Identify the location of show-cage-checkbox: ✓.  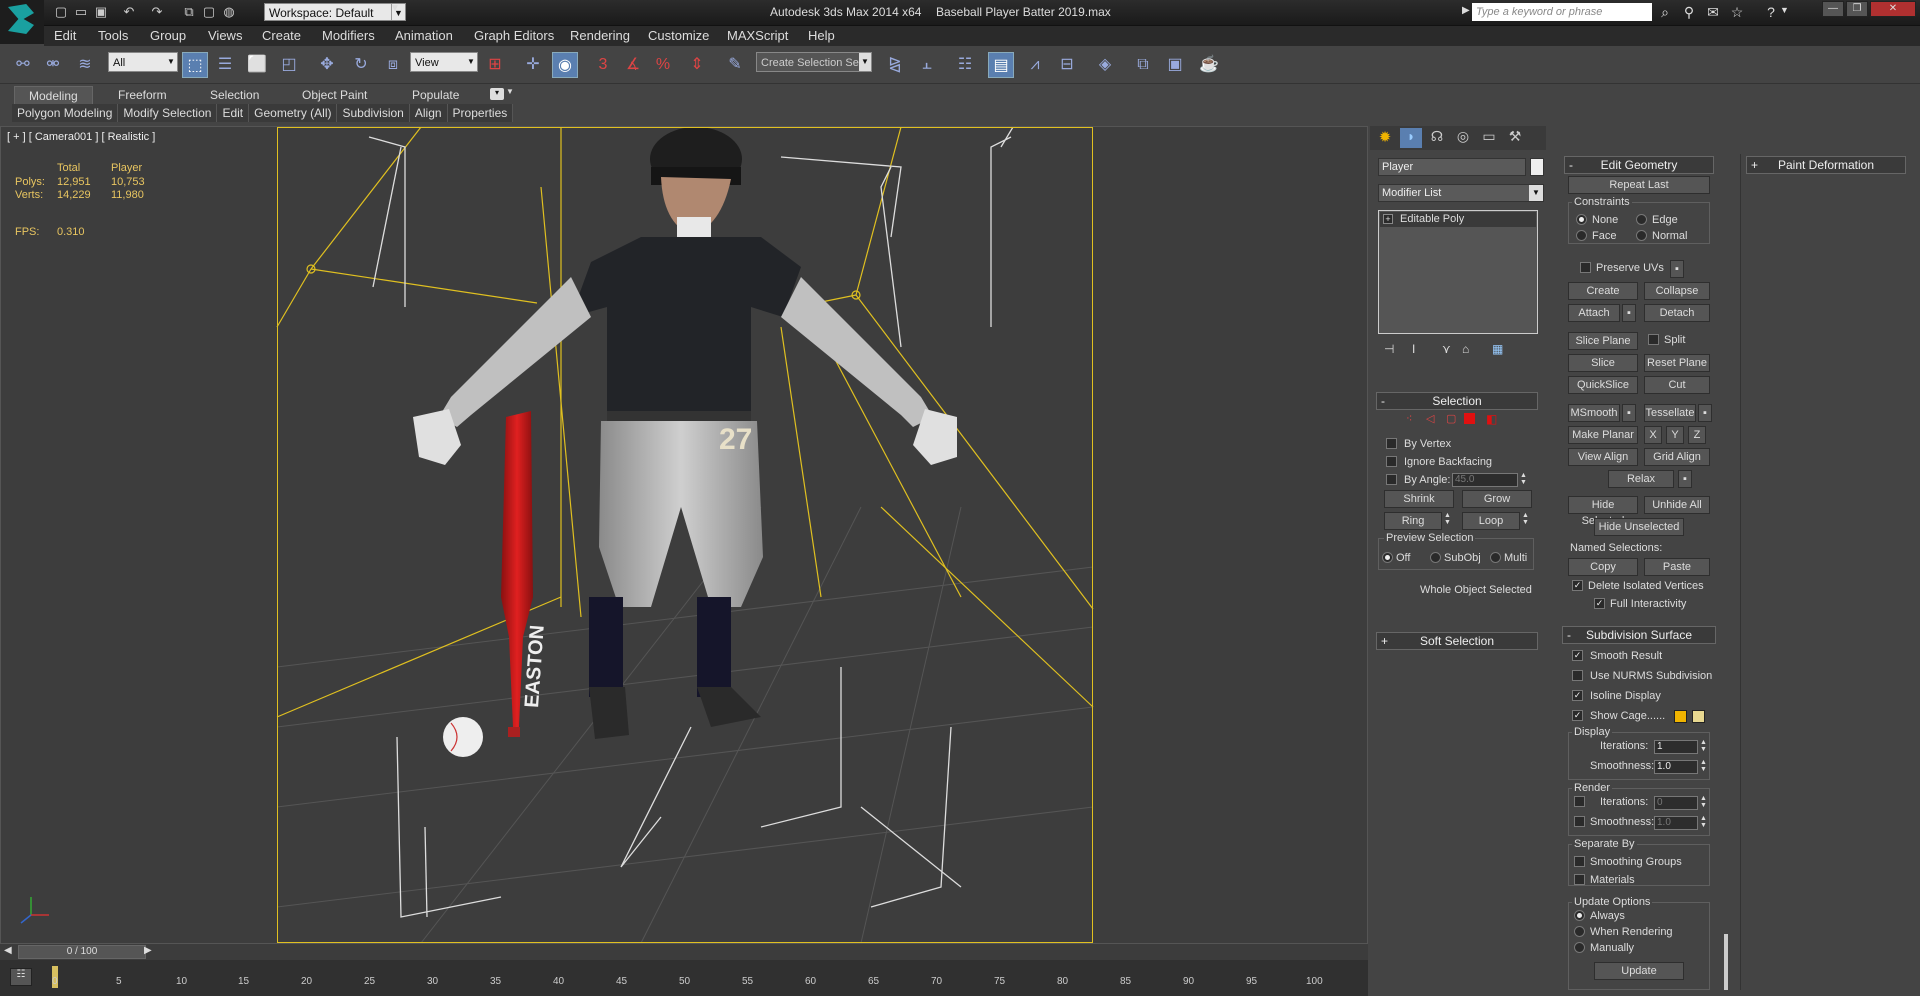
(1577, 715).